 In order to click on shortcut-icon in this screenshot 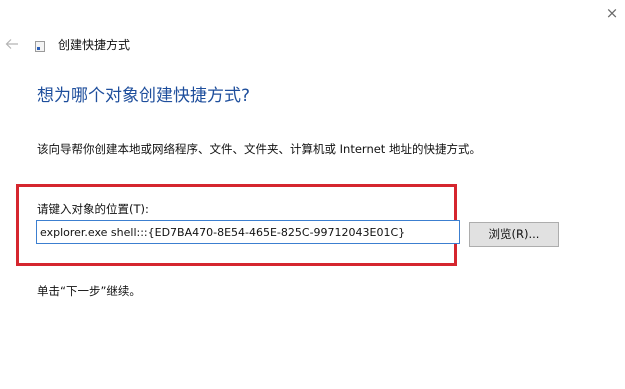, I will do `click(40, 46)`.